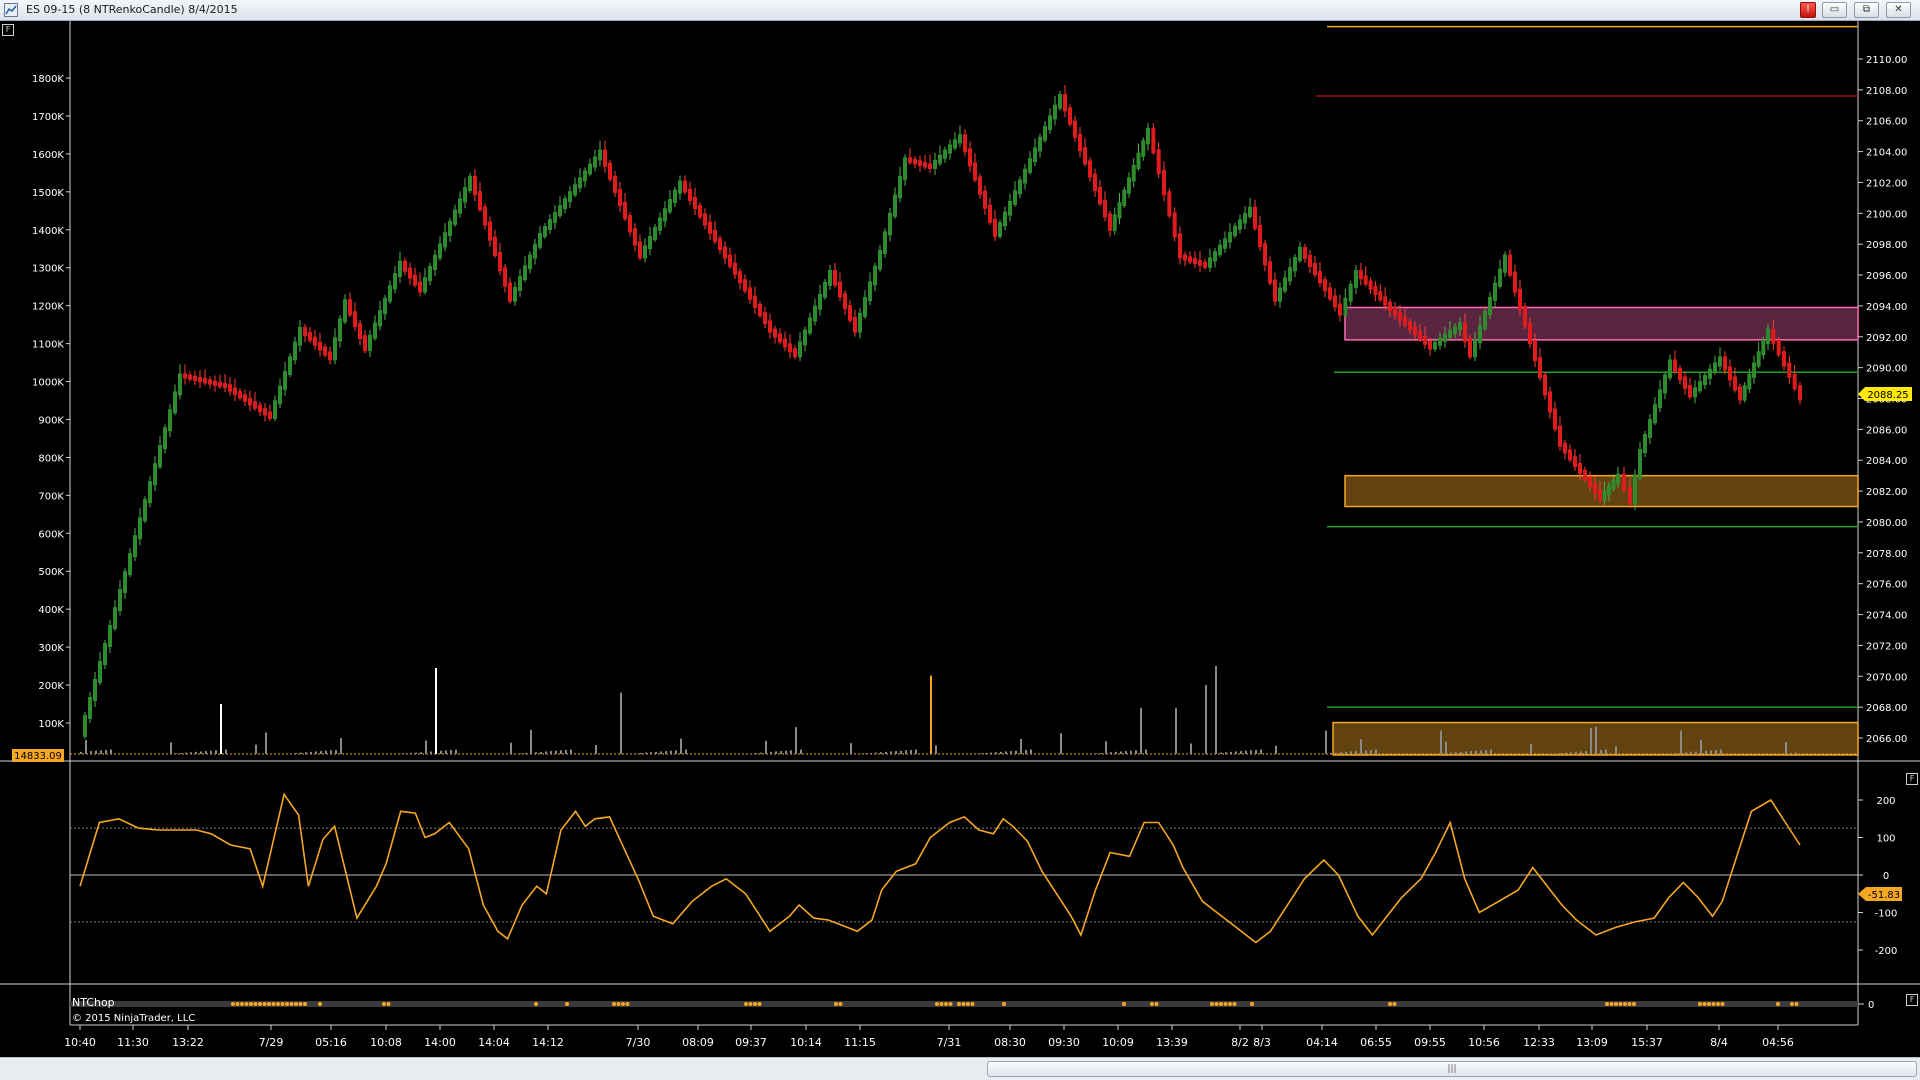 This screenshot has width=1920, height=1080. I want to click on time-tick-label: 05:16, so click(331, 1042).